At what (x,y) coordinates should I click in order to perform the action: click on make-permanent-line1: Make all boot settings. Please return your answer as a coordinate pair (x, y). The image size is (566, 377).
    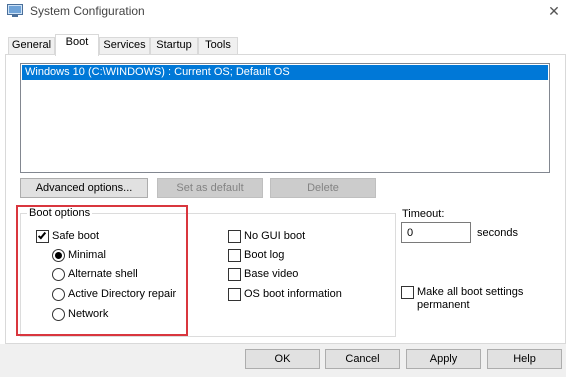
    Looking at the image, I should click on (470, 292).